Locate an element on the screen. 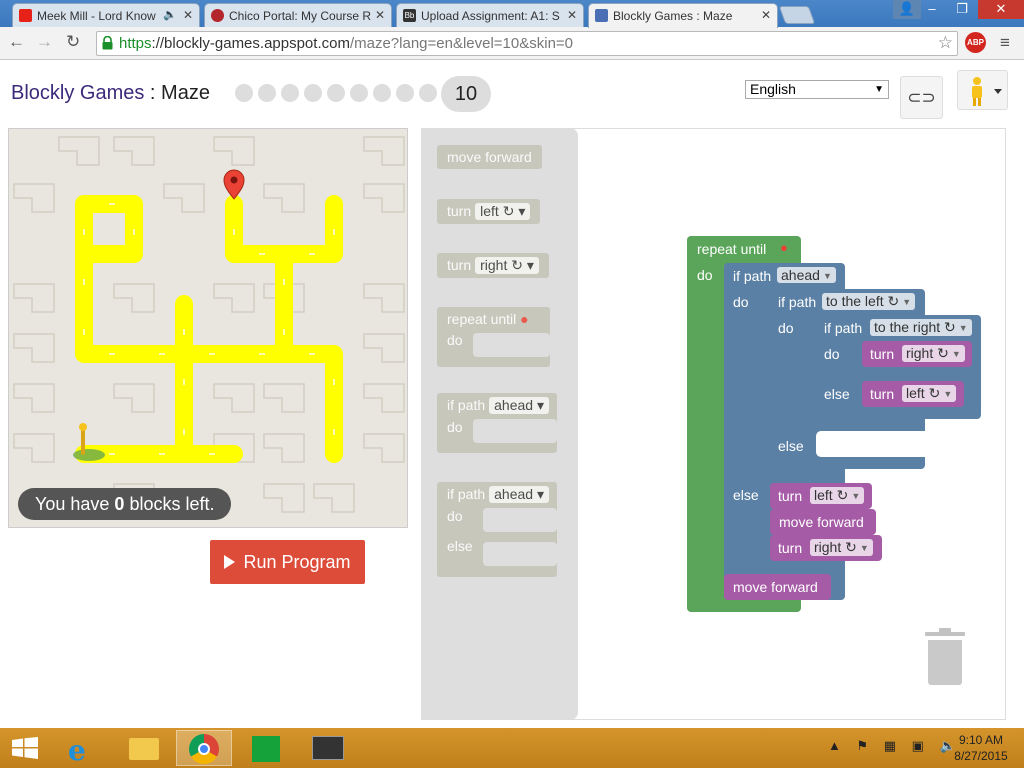 This screenshot has height=768, width=1024. play-icon is located at coordinates (230, 562).